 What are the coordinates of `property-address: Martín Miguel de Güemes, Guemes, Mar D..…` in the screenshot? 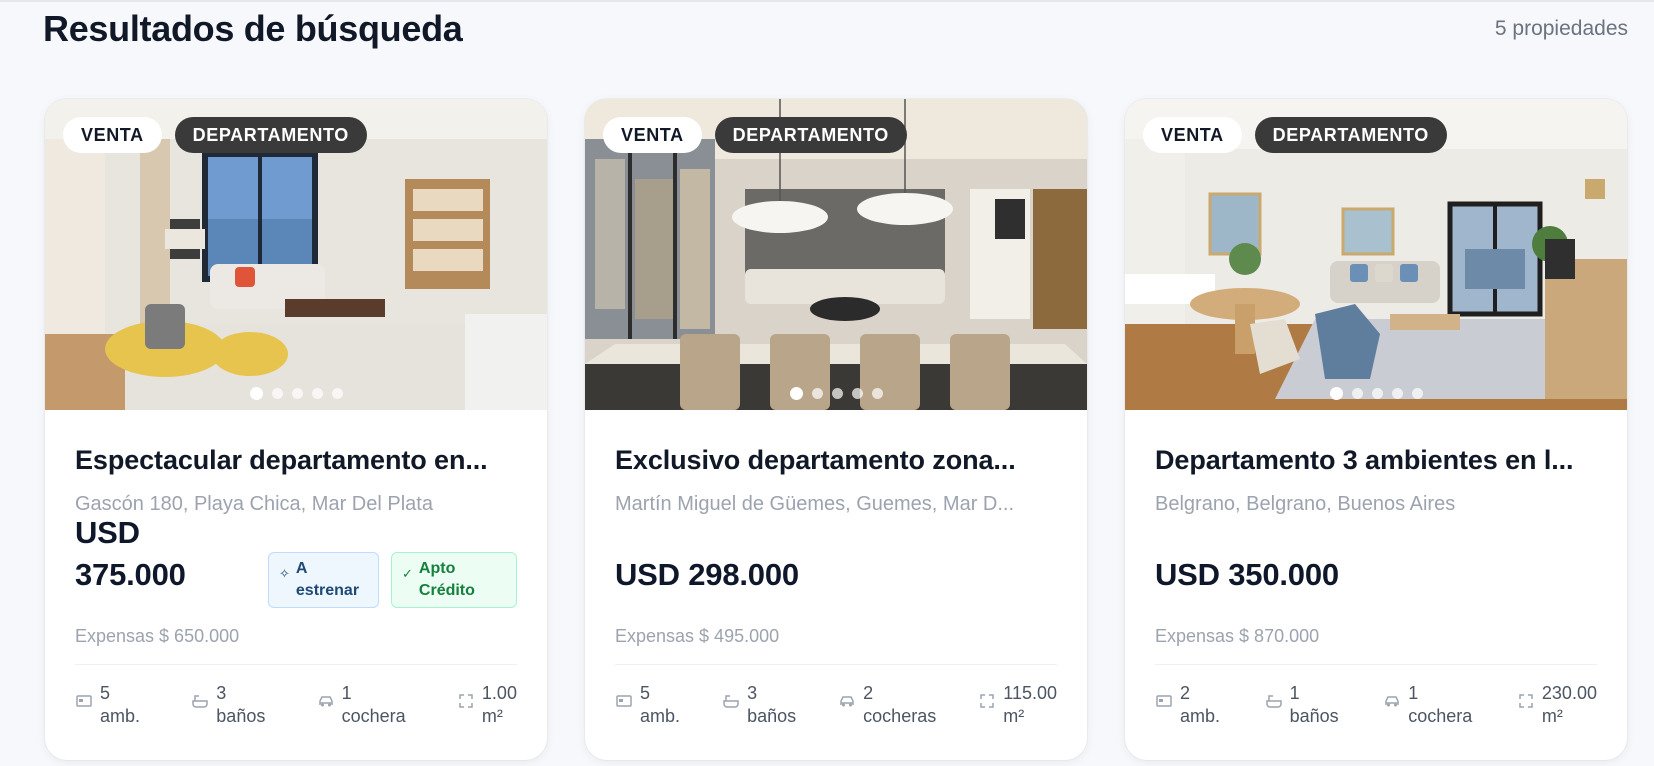 It's located at (815, 504).